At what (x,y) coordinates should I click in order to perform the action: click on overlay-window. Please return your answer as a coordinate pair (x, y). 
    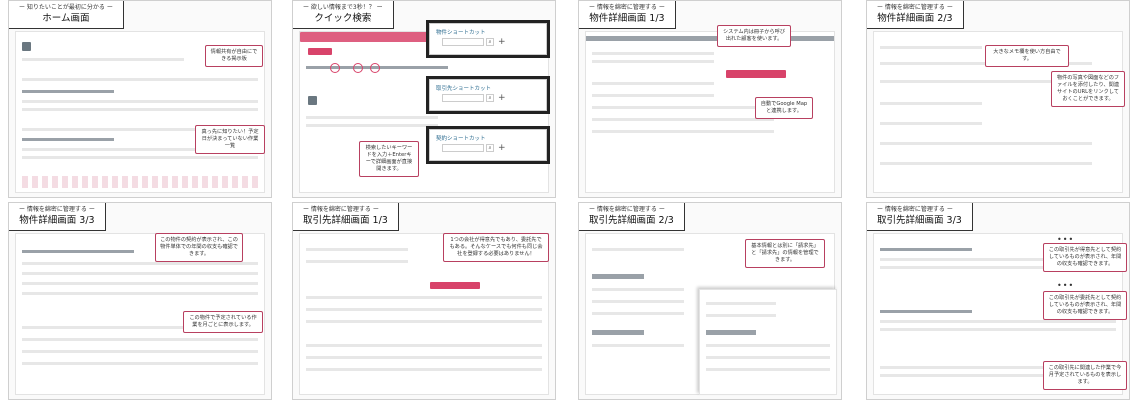
    Looking at the image, I should click on (768, 342).